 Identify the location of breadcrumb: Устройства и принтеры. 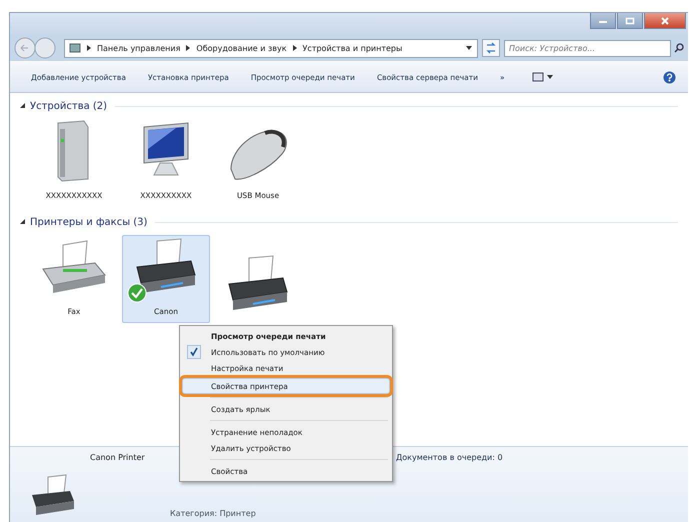
(352, 48).